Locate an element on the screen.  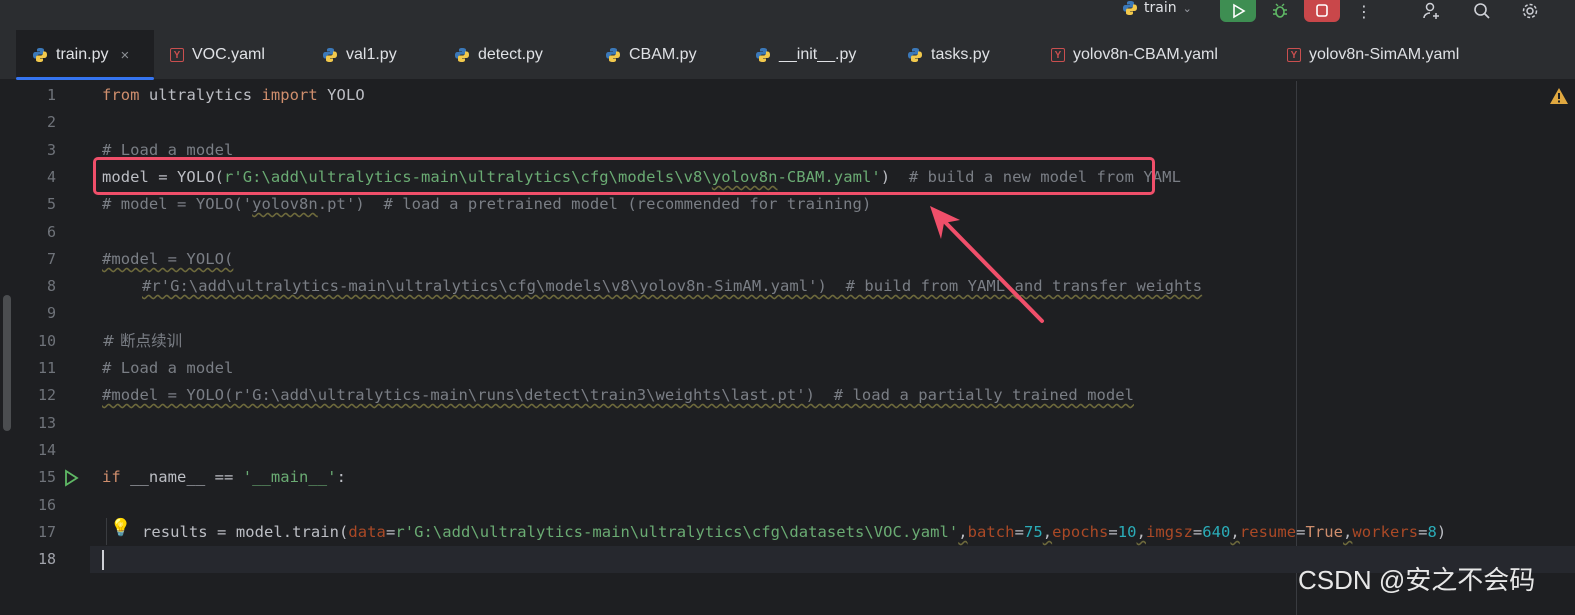
search-button is located at coordinates (1482, 11).